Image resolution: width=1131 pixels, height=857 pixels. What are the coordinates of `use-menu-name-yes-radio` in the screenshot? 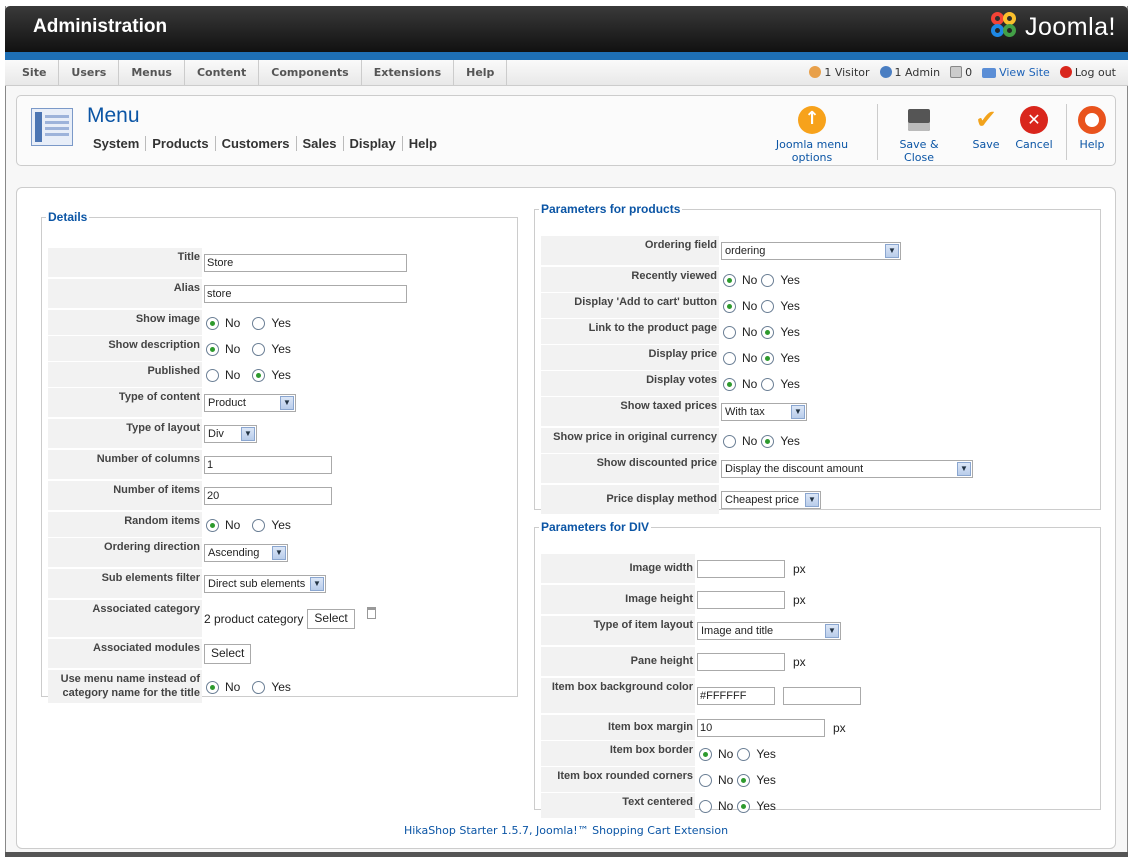 It's located at (259, 687).